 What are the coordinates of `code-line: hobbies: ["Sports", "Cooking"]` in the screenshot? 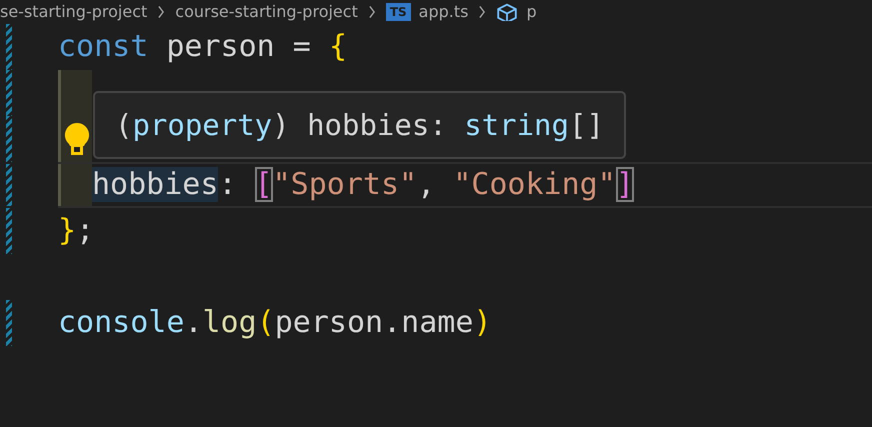 It's located at (363, 185).